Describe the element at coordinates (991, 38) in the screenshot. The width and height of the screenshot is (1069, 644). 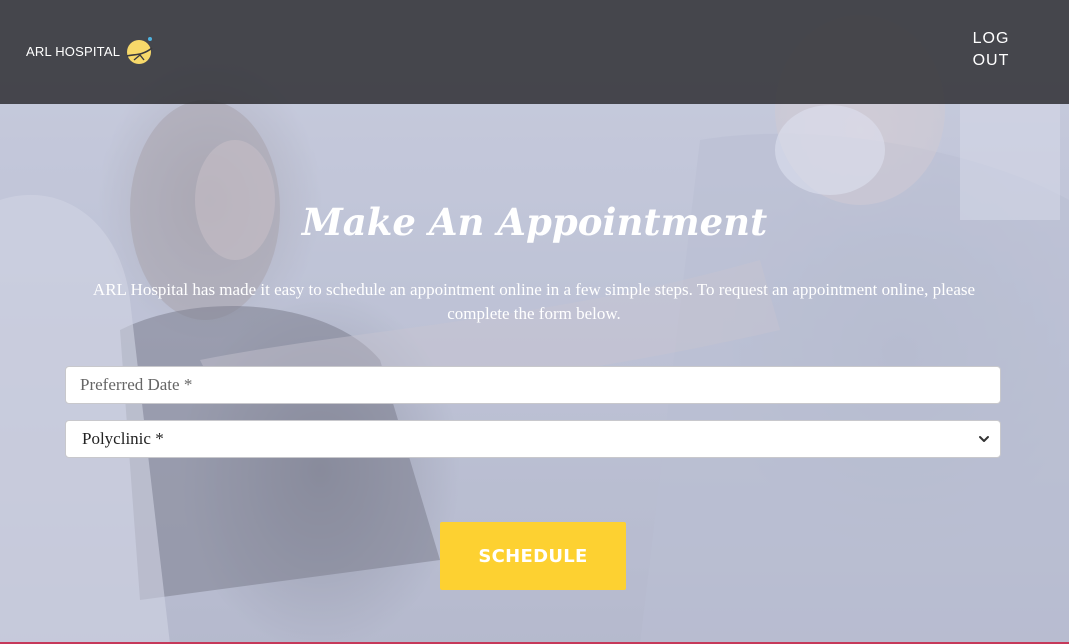
I see `logout-line-1: LOG` at that location.